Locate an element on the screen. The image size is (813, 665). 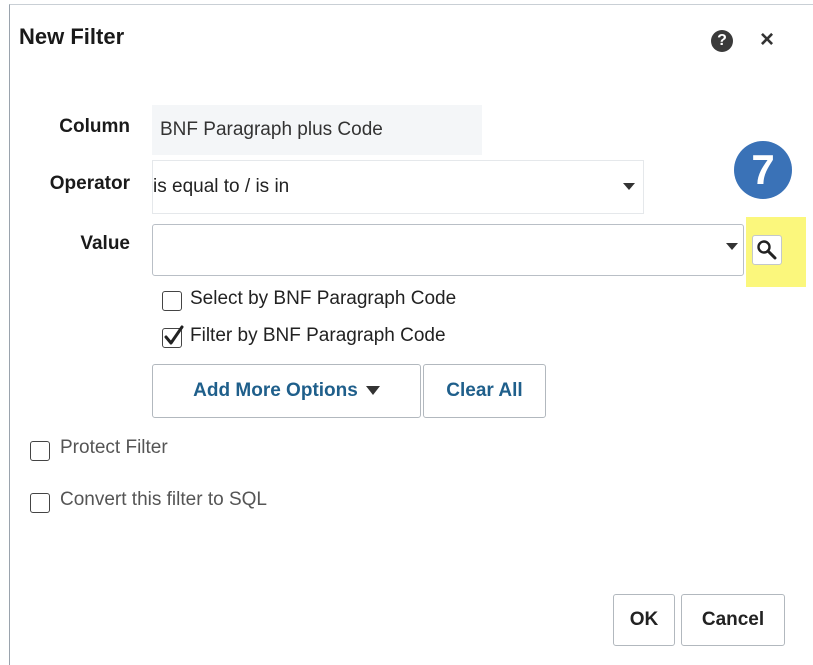
chevron-down-icon is located at coordinates (629, 186).